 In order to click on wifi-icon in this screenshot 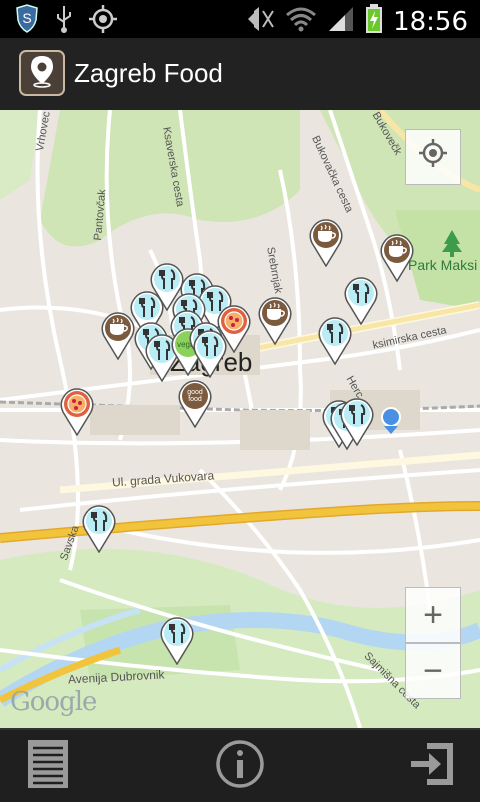, I will do `click(301, 21)`.